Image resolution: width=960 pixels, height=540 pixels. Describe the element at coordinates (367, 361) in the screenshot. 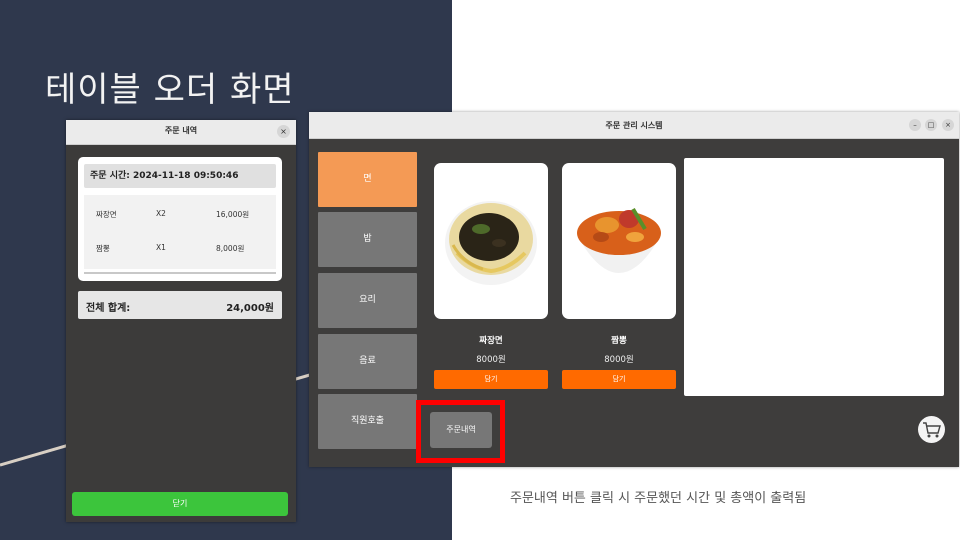

I see `category-drinks: 음료` at that location.